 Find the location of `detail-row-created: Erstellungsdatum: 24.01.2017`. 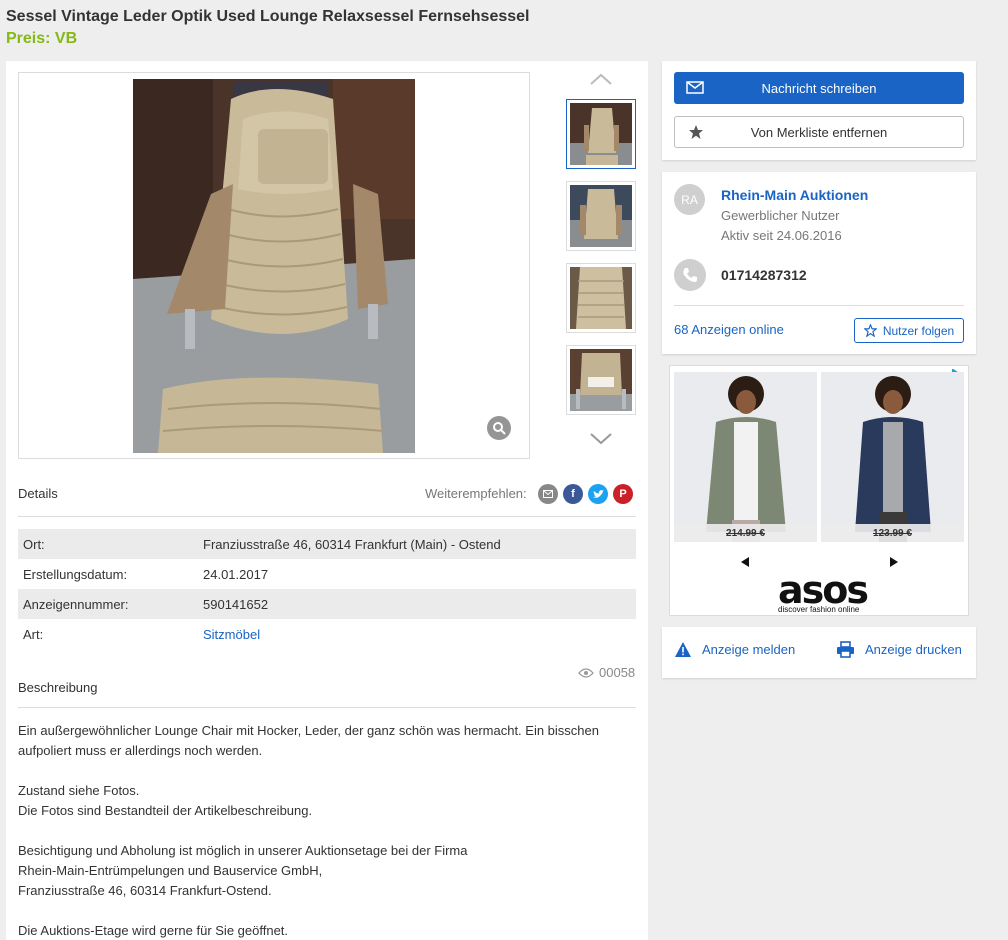

detail-row-created: Erstellungsdatum: 24.01.2017 is located at coordinates (327, 574).